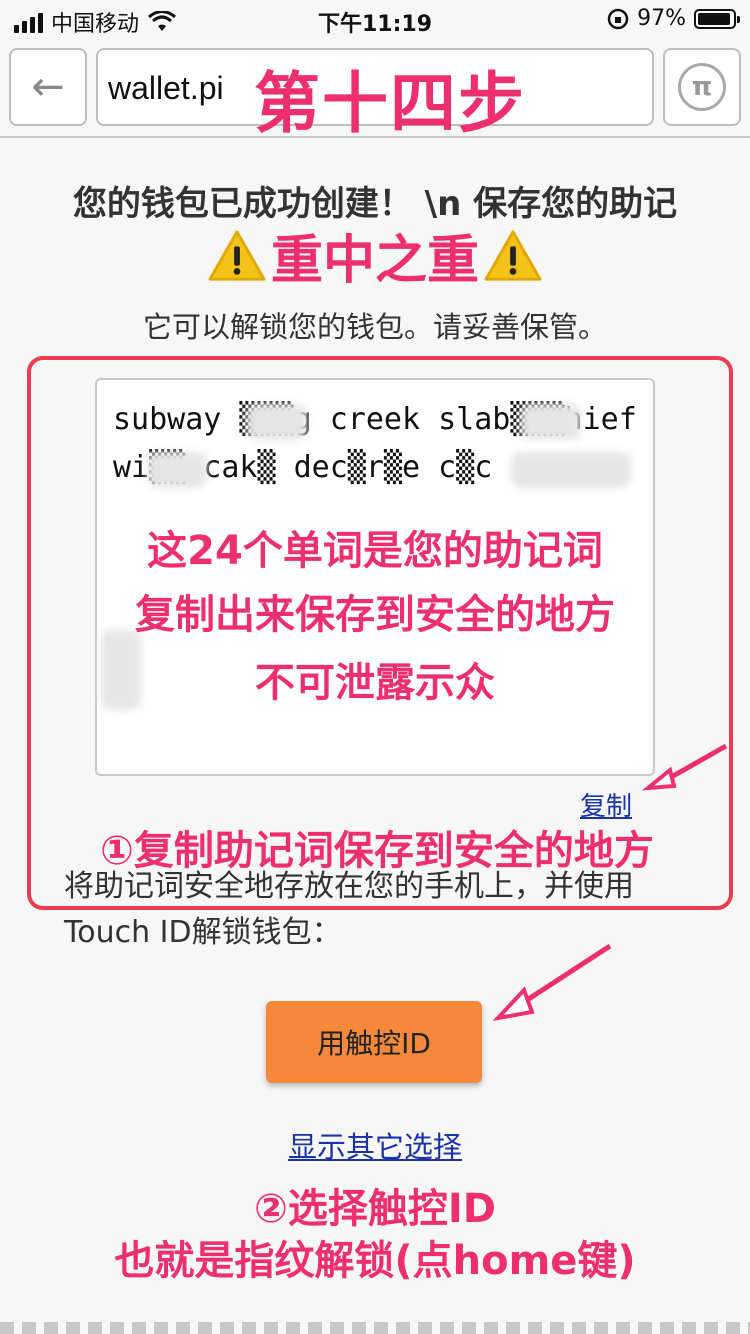 Image resolution: width=750 pixels, height=1334 pixels. What do you see at coordinates (375, 1328) in the screenshot?
I see `cutoff-text-strip` at bounding box center [375, 1328].